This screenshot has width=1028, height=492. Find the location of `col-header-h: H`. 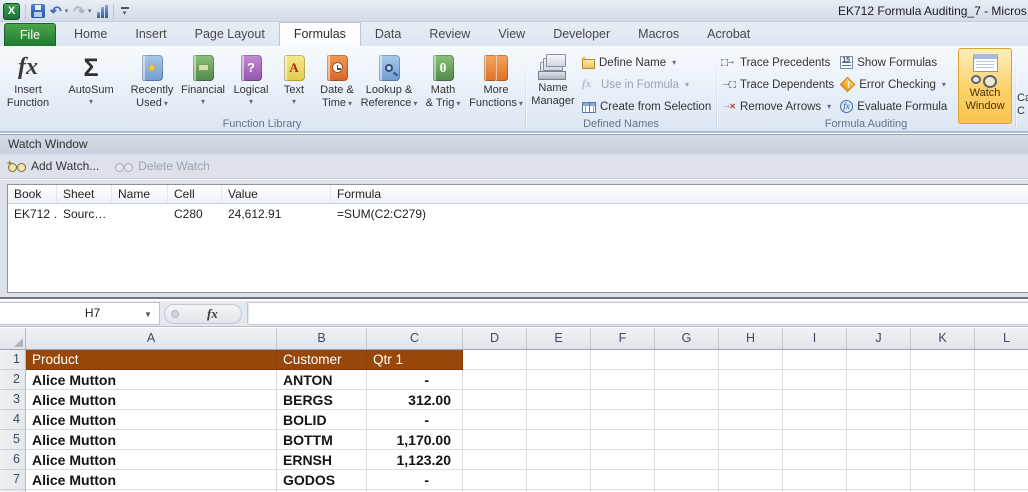

col-header-h: H is located at coordinates (751, 338).